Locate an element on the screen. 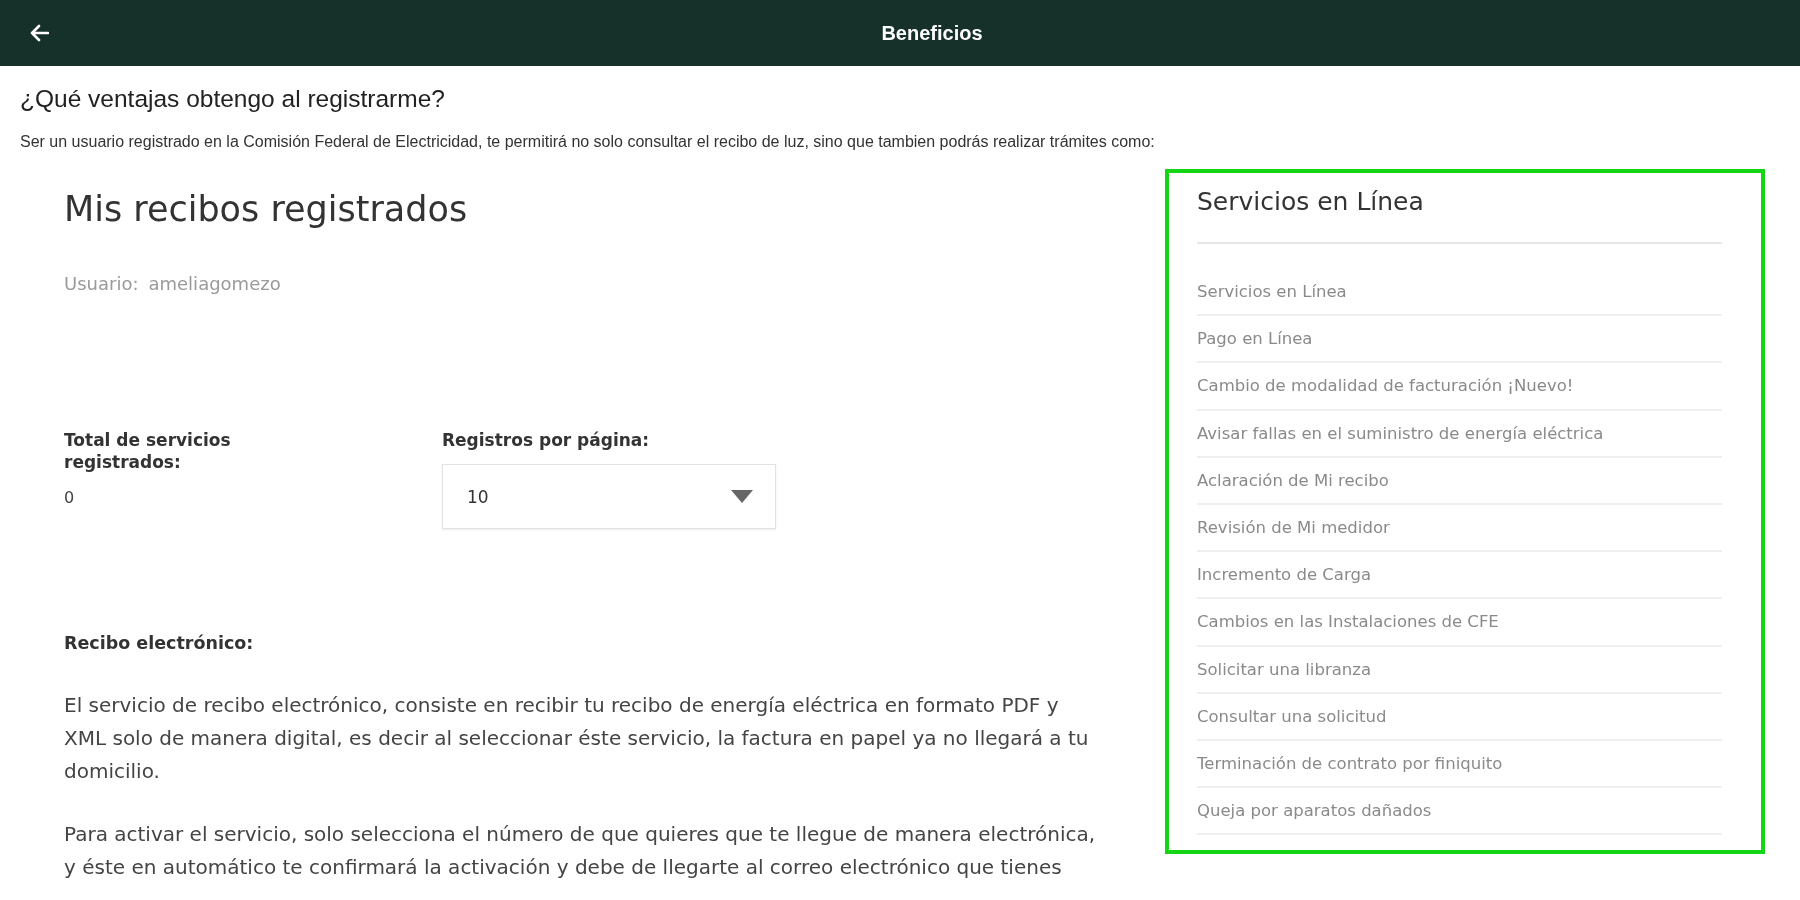 This screenshot has width=1800, height=900. caret-icon is located at coordinates (742, 496).